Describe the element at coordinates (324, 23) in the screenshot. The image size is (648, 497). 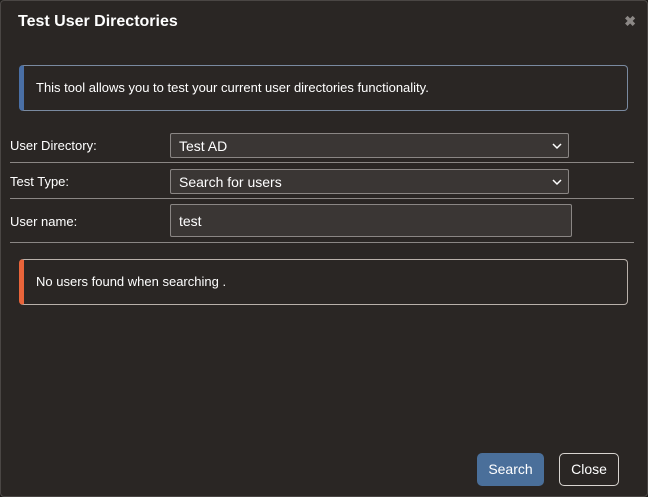
I see `dialog-header: Test User Directories ✖` at that location.